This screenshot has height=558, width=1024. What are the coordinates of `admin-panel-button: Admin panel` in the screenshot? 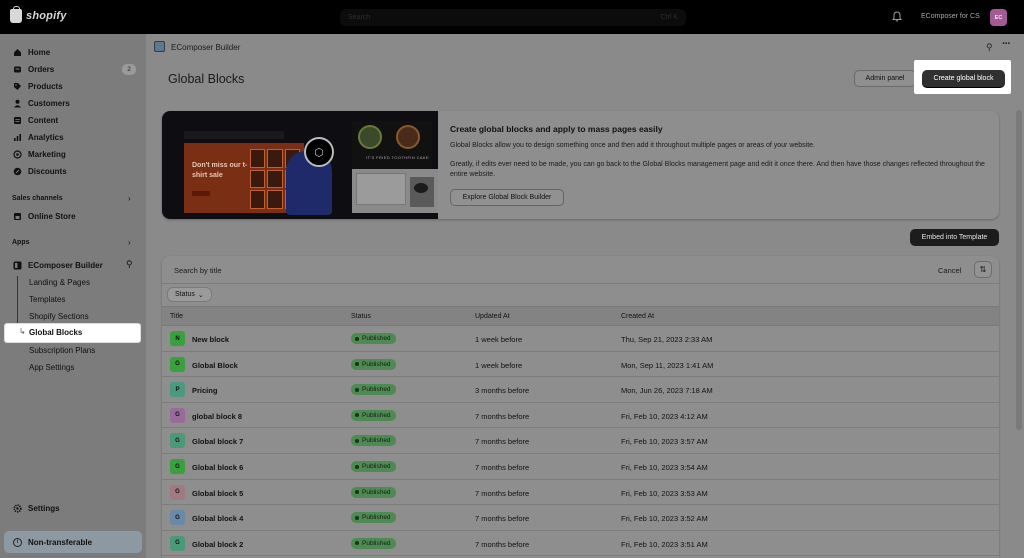 It's located at (885, 78).